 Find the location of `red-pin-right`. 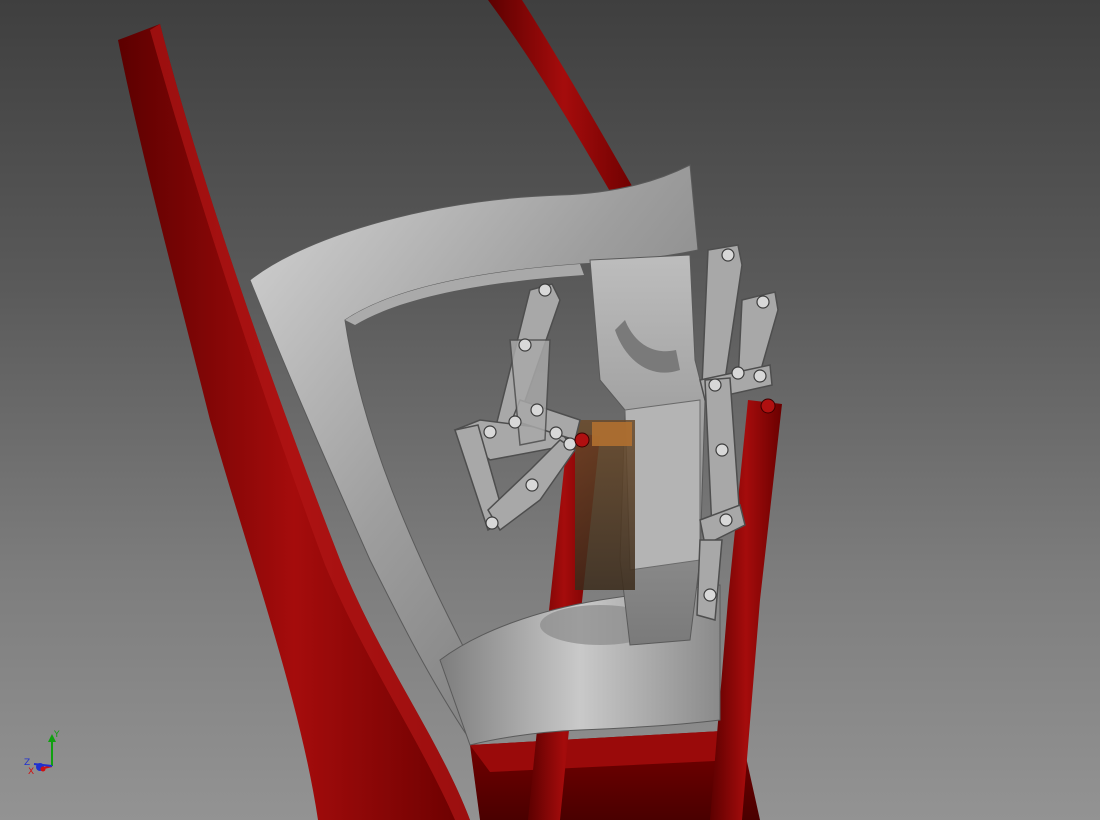

red-pin-right is located at coordinates (768, 406).